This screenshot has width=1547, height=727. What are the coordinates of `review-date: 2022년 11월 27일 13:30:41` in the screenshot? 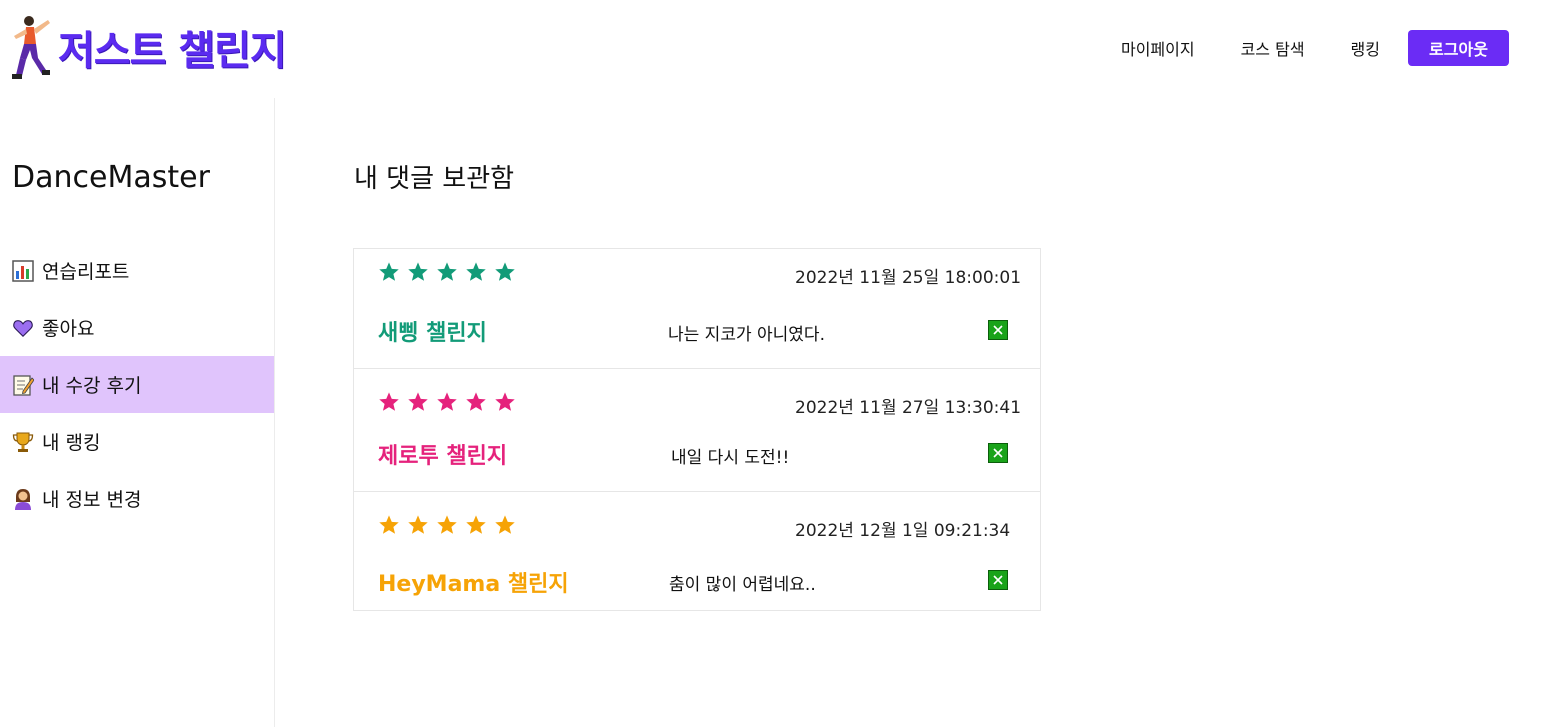 It's located at (908, 408).